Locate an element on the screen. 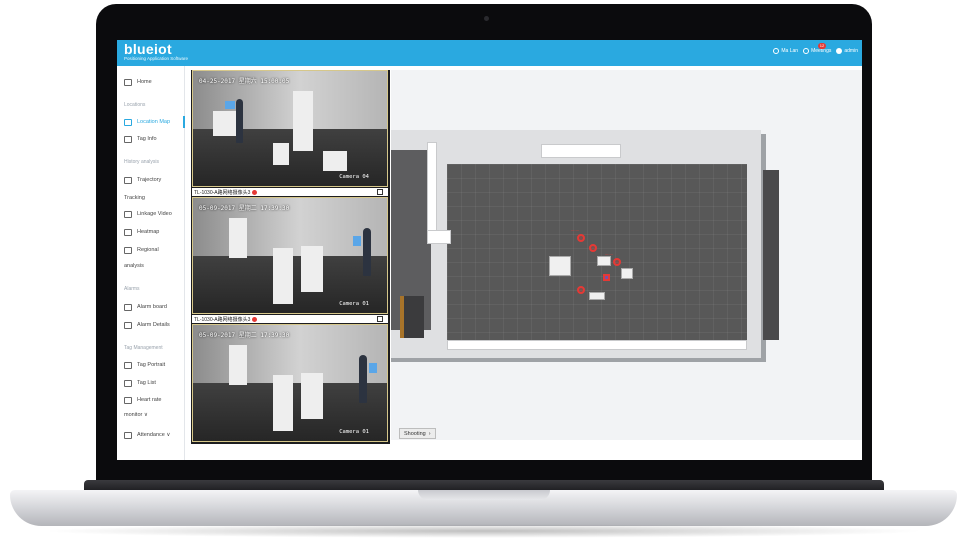 The image size is (967, 544). camera-feed-1: 04-25-2017 星期六 15:00:05 Camera 04 is located at coordinates (290, 128).